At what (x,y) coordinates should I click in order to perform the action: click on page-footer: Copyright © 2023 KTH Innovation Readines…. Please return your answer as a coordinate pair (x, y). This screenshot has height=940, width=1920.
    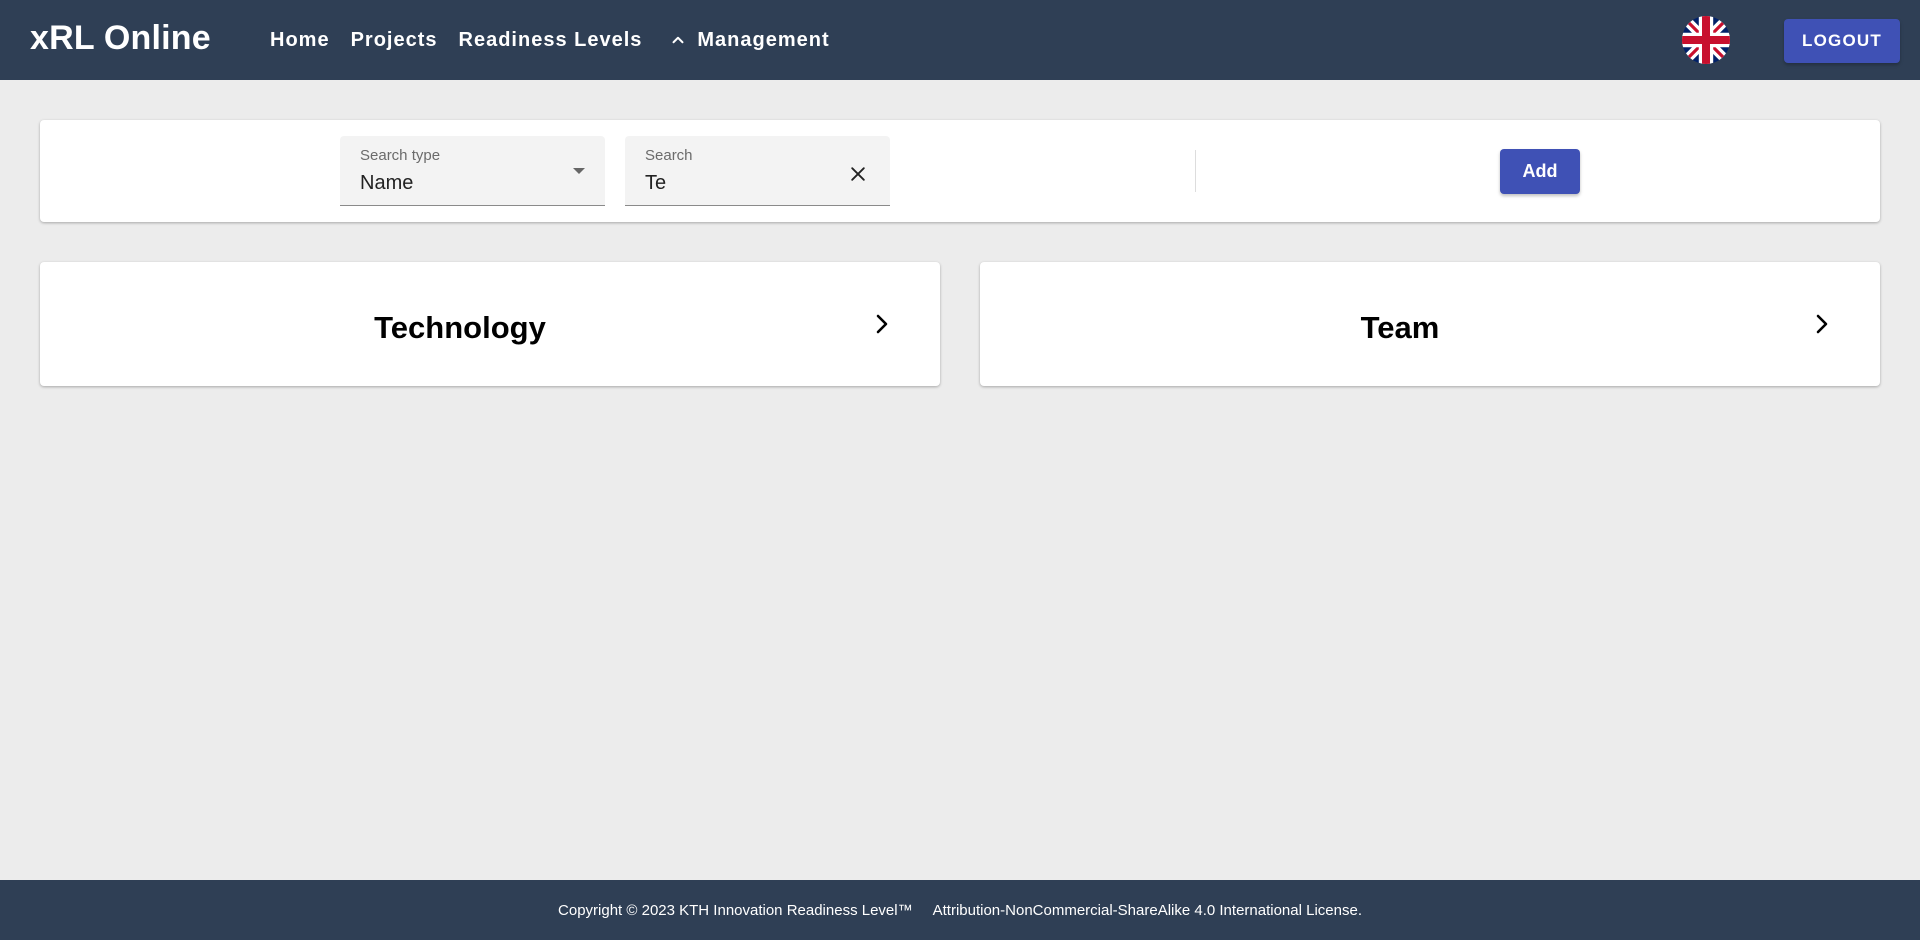
    Looking at the image, I should click on (960, 910).